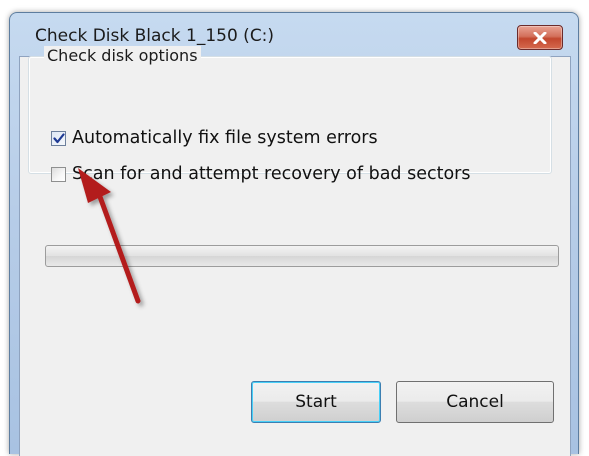  What do you see at coordinates (302, 256) in the screenshot?
I see `progress-bar` at bounding box center [302, 256].